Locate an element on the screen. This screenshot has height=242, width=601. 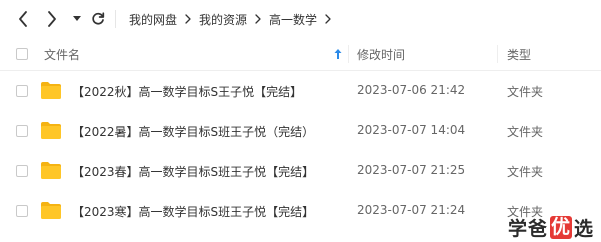
file-name: 【2023春】高一数学目标S班王子悦【完结】 is located at coordinates (193, 171).